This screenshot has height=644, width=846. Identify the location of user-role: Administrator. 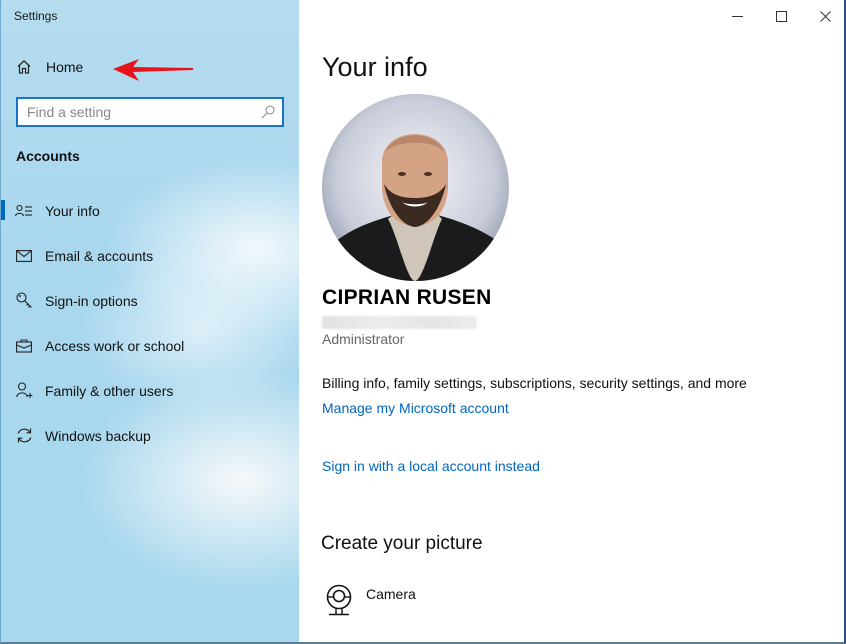
(363, 339).